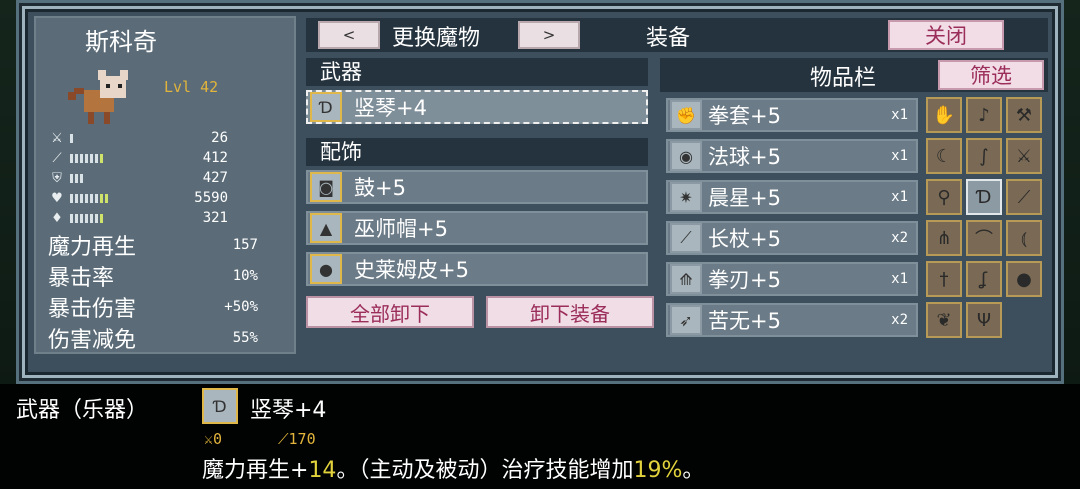 The image size is (1080, 489). I want to click on claw-icon: ✋, so click(944, 115).